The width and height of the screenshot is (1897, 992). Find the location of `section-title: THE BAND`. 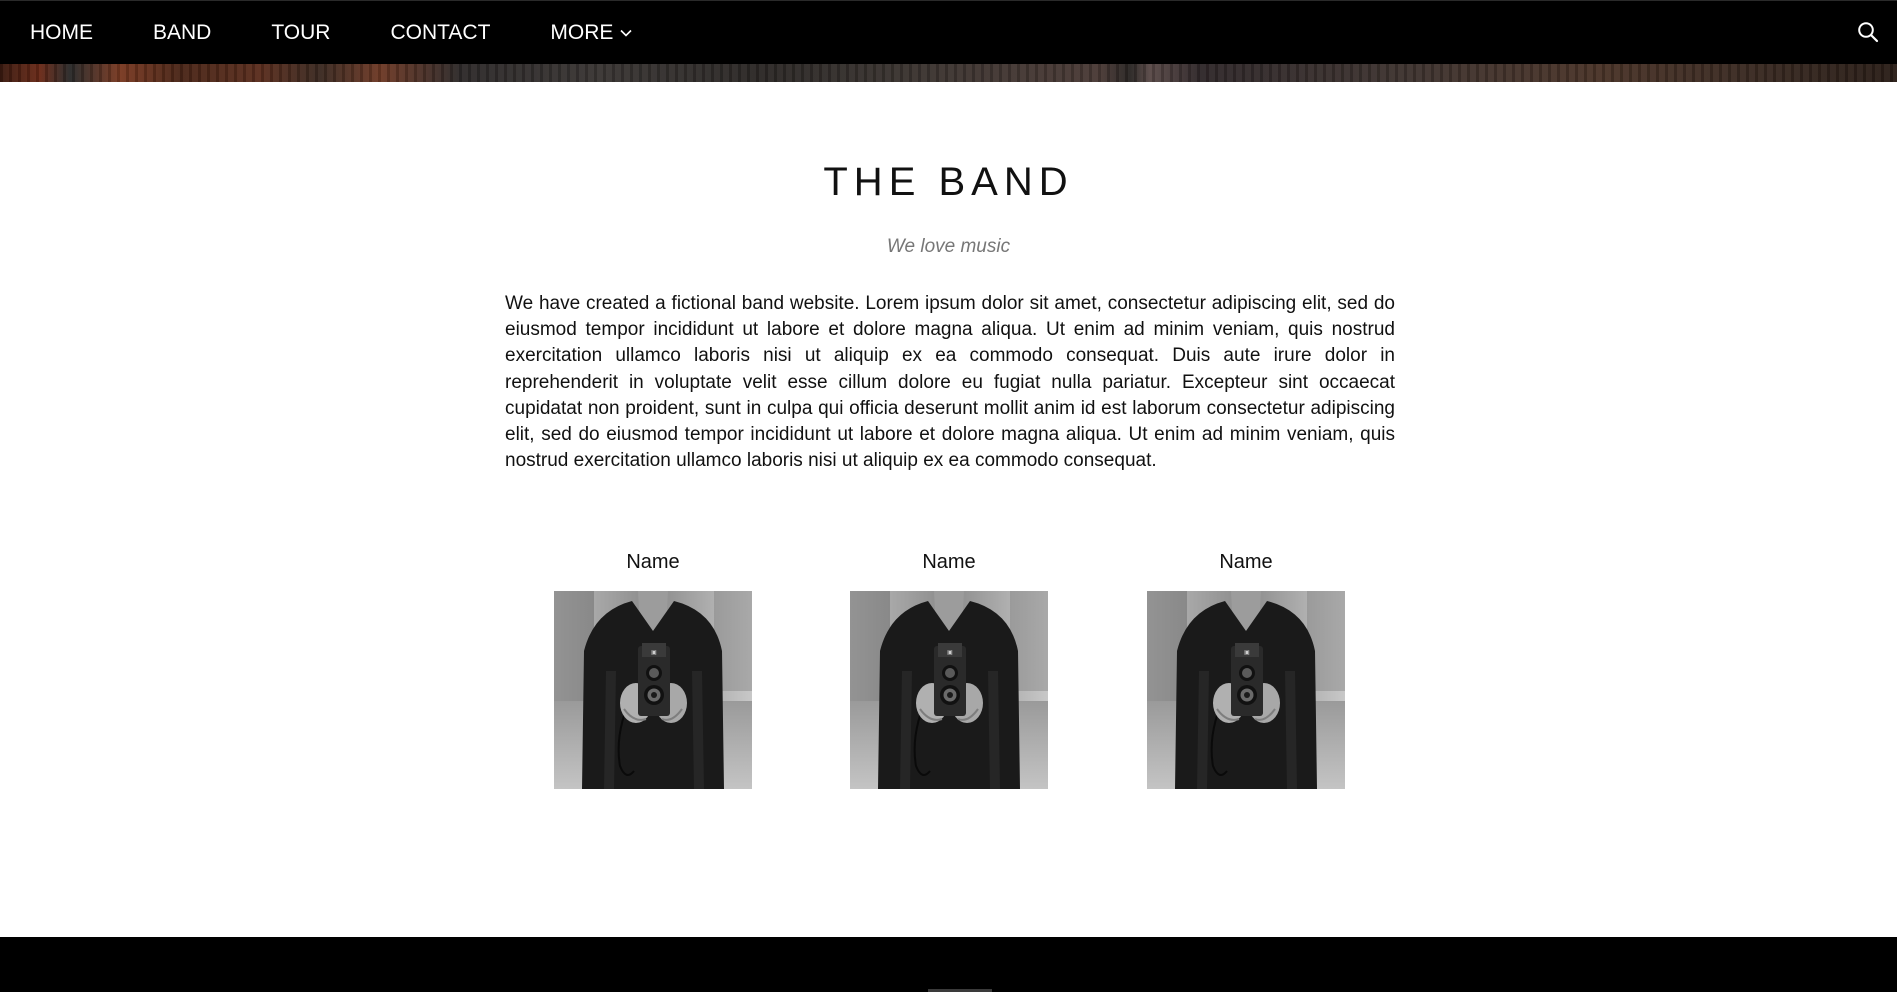

section-title: THE BAND is located at coordinates (948, 182).